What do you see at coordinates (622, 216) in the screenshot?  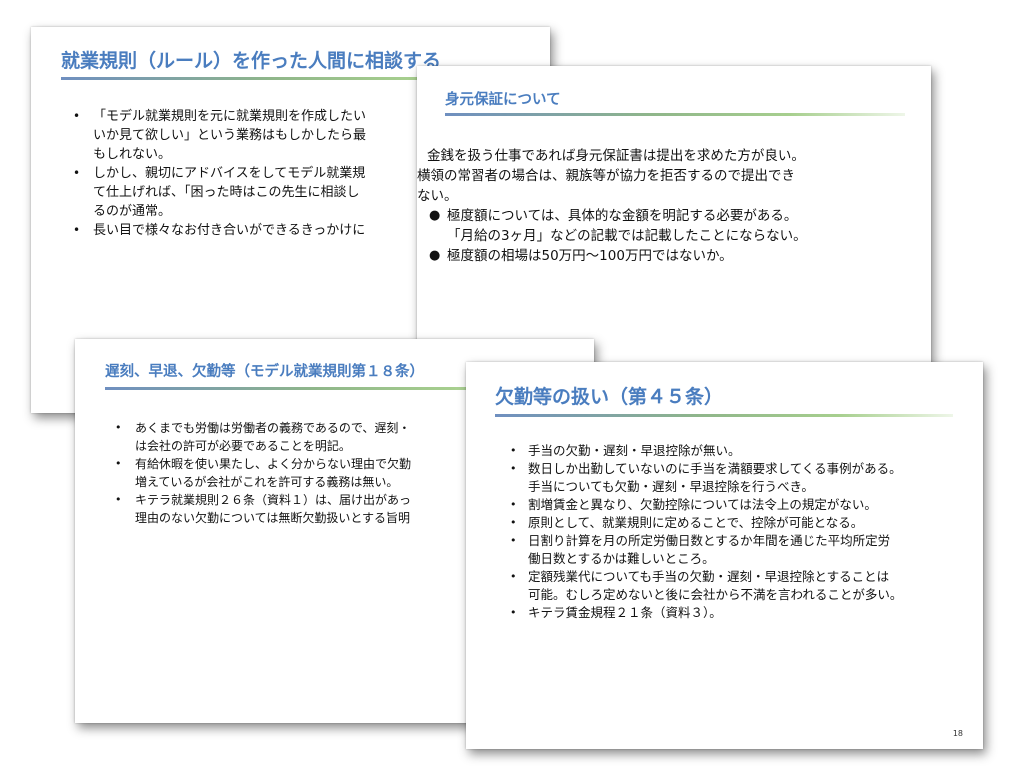 I see `list-item-line: 極度額については、具体的な金額を明記する必要がある。` at bounding box center [622, 216].